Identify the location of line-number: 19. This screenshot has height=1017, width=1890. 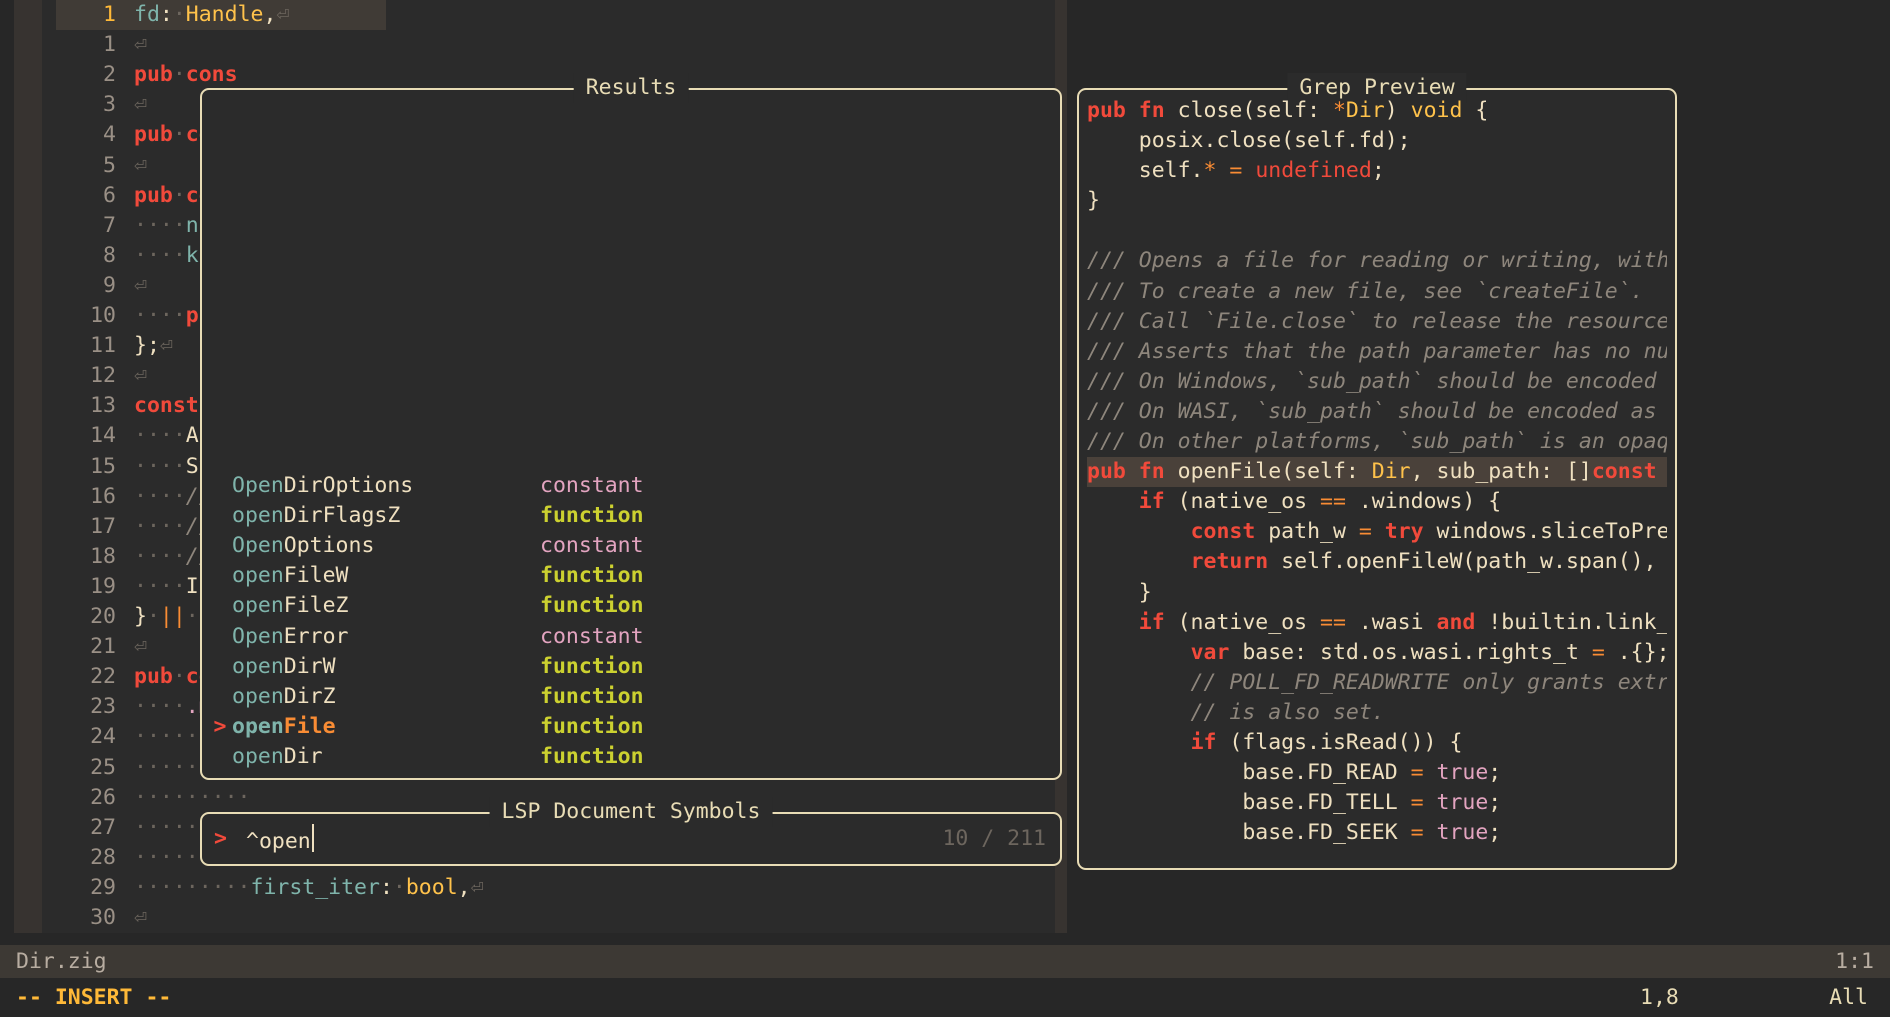
(103, 586).